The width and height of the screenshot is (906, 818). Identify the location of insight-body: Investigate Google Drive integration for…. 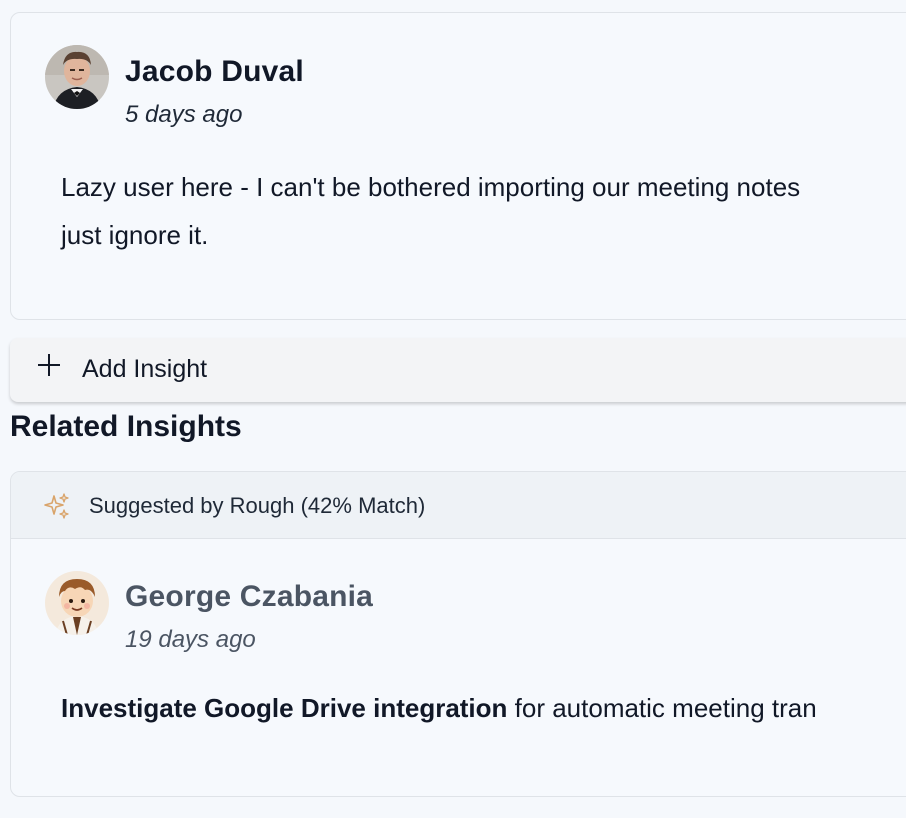
(439, 708).